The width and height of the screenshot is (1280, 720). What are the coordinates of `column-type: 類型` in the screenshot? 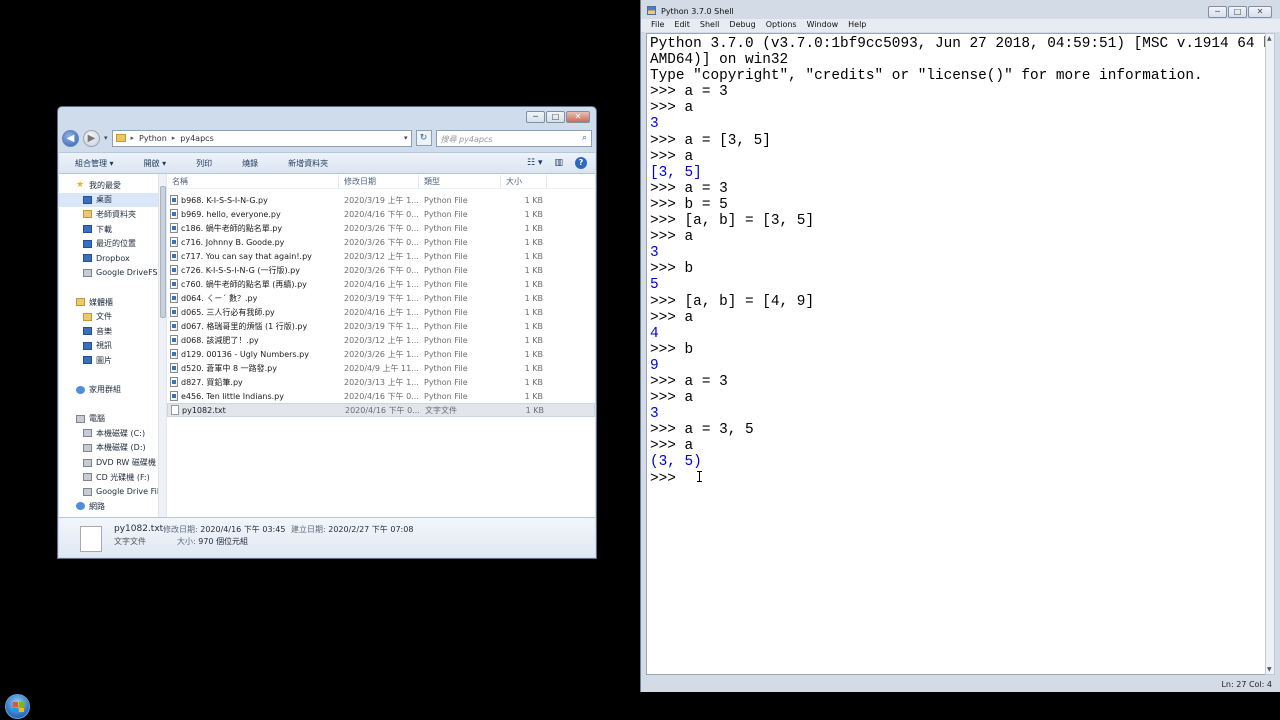 It's located at (460, 181).